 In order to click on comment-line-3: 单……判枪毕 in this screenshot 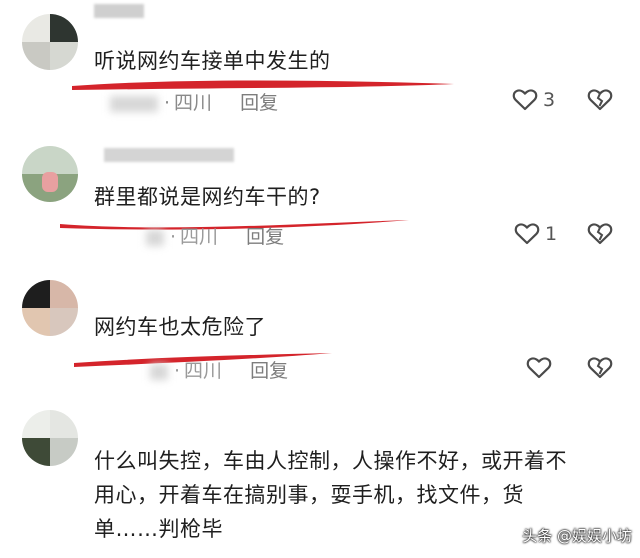, I will do `click(158, 529)`.